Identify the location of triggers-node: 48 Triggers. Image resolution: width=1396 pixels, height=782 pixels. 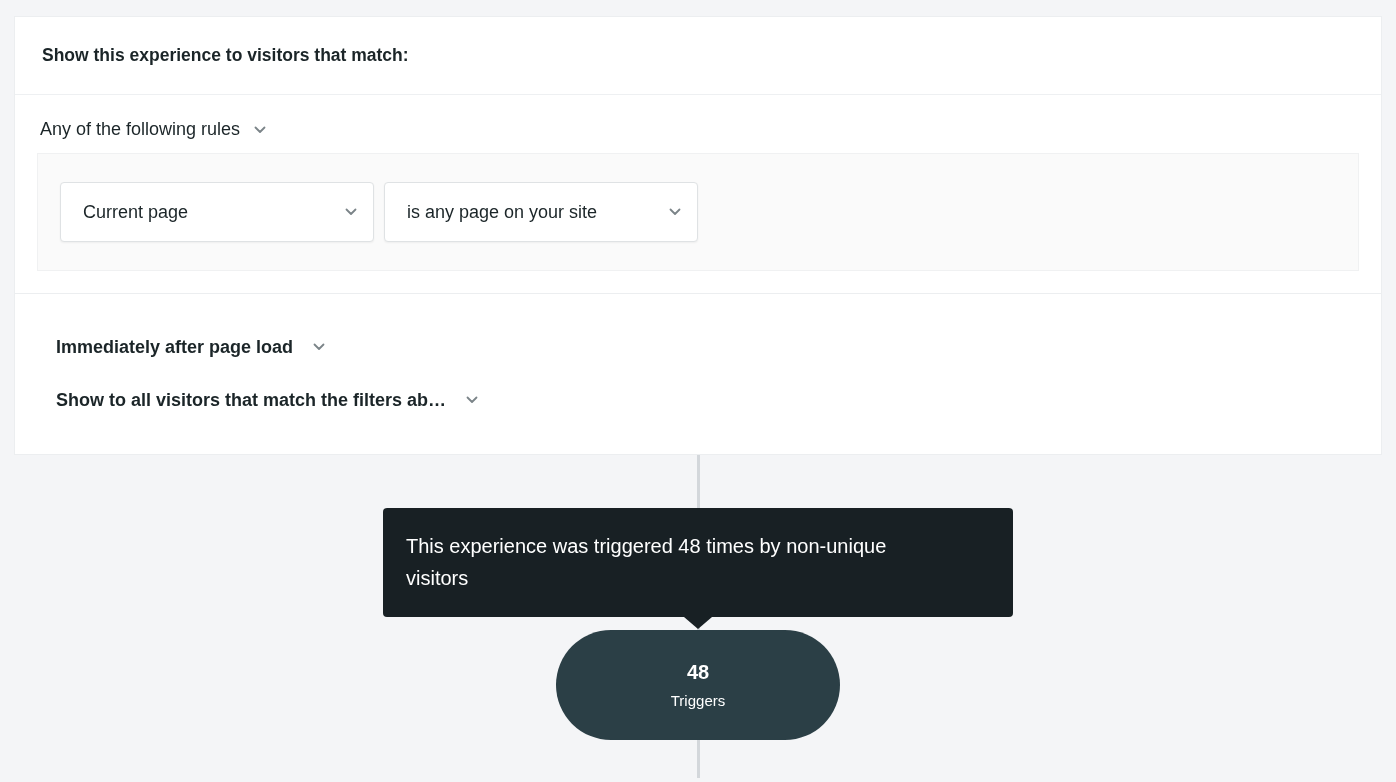
(698, 685).